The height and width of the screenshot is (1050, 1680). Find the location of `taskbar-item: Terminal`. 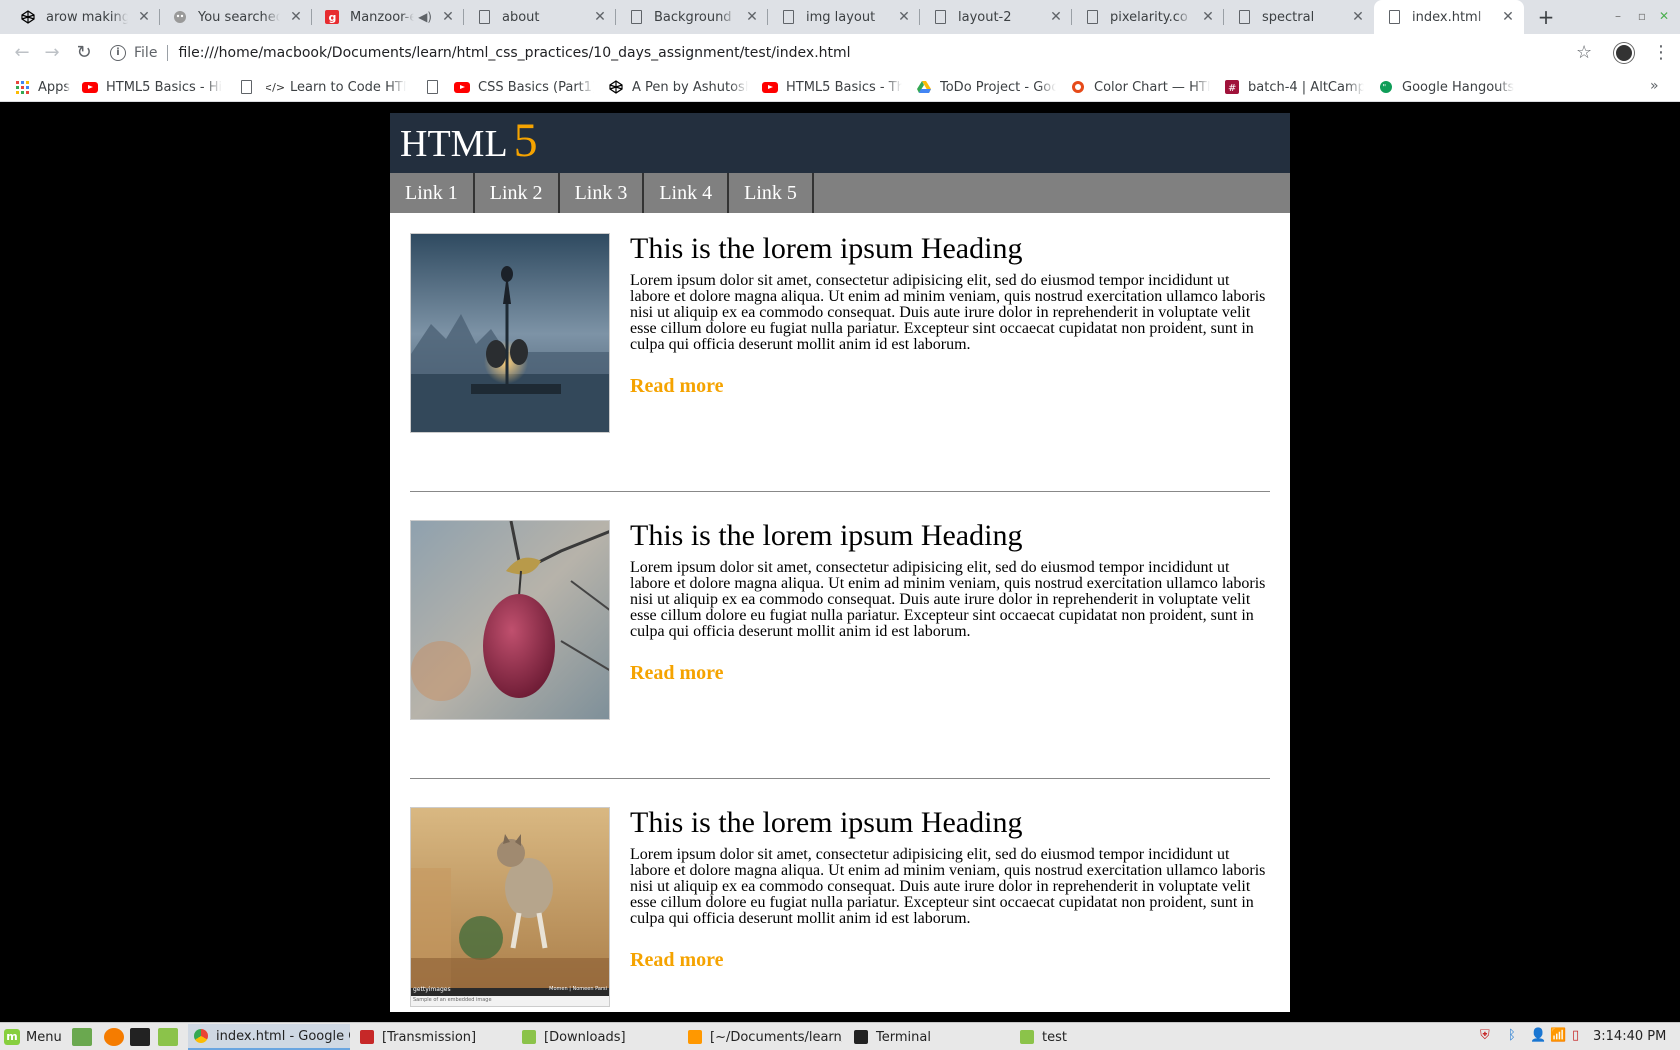

taskbar-item: Terminal is located at coordinates (928, 1037).